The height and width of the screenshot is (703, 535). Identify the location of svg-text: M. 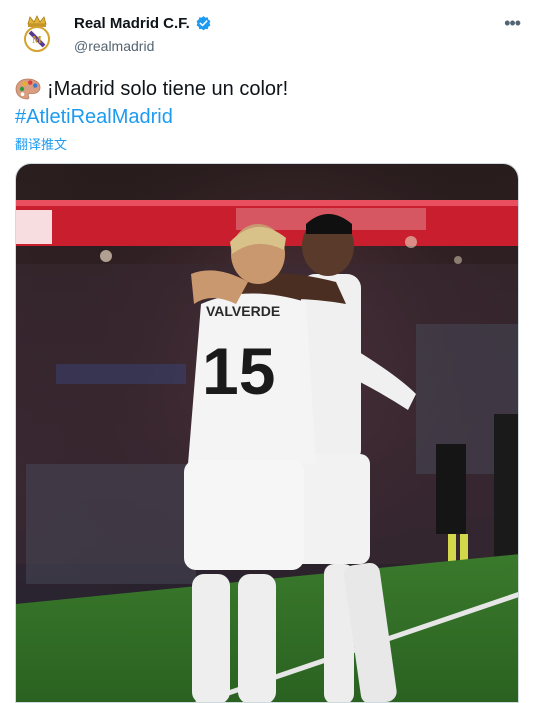
(37, 40).